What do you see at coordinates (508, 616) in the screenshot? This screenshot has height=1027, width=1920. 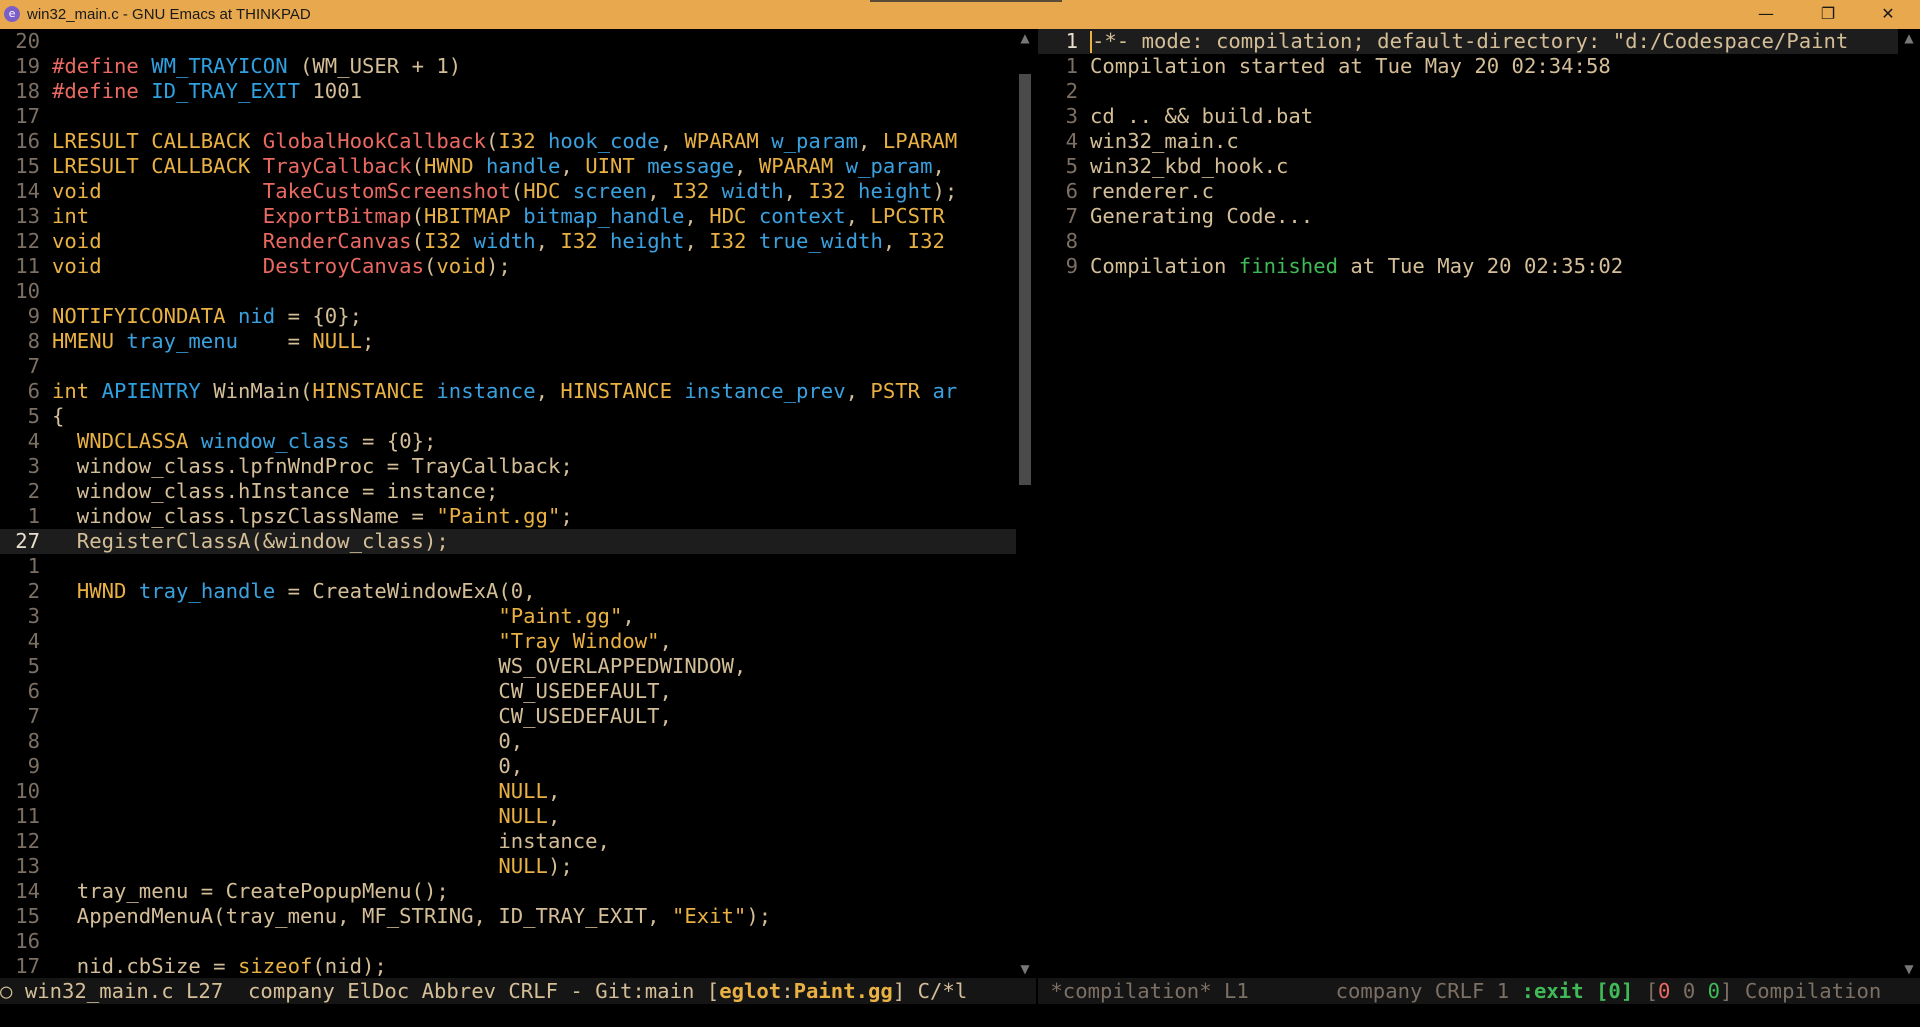 I see `code-line: 3 "Paint.gg",` at bounding box center [508, 616].